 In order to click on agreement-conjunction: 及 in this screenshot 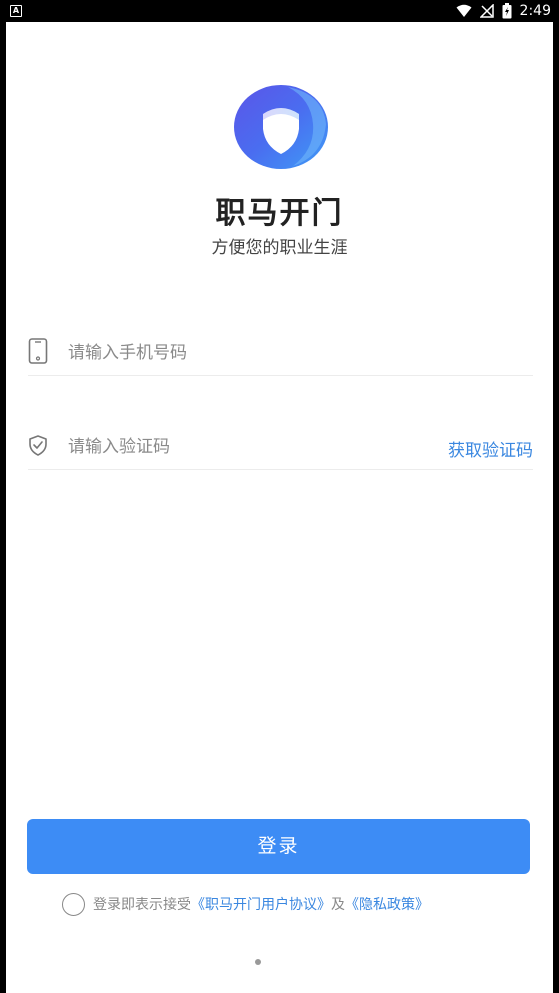, I will do `click(338, 905)`.